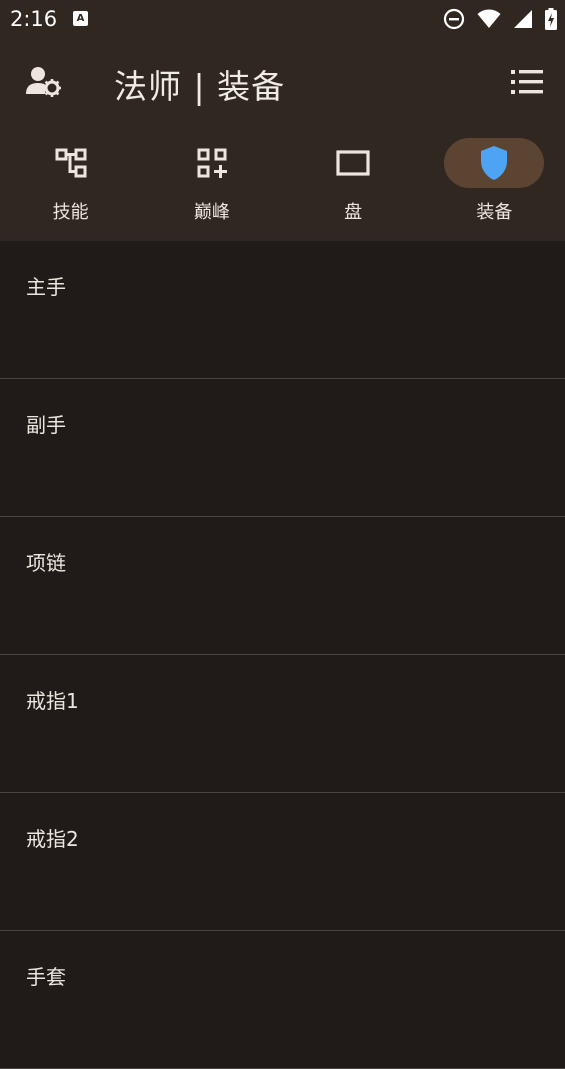  I want to click on page-title: 法师 | 装备, so click(200, 86).